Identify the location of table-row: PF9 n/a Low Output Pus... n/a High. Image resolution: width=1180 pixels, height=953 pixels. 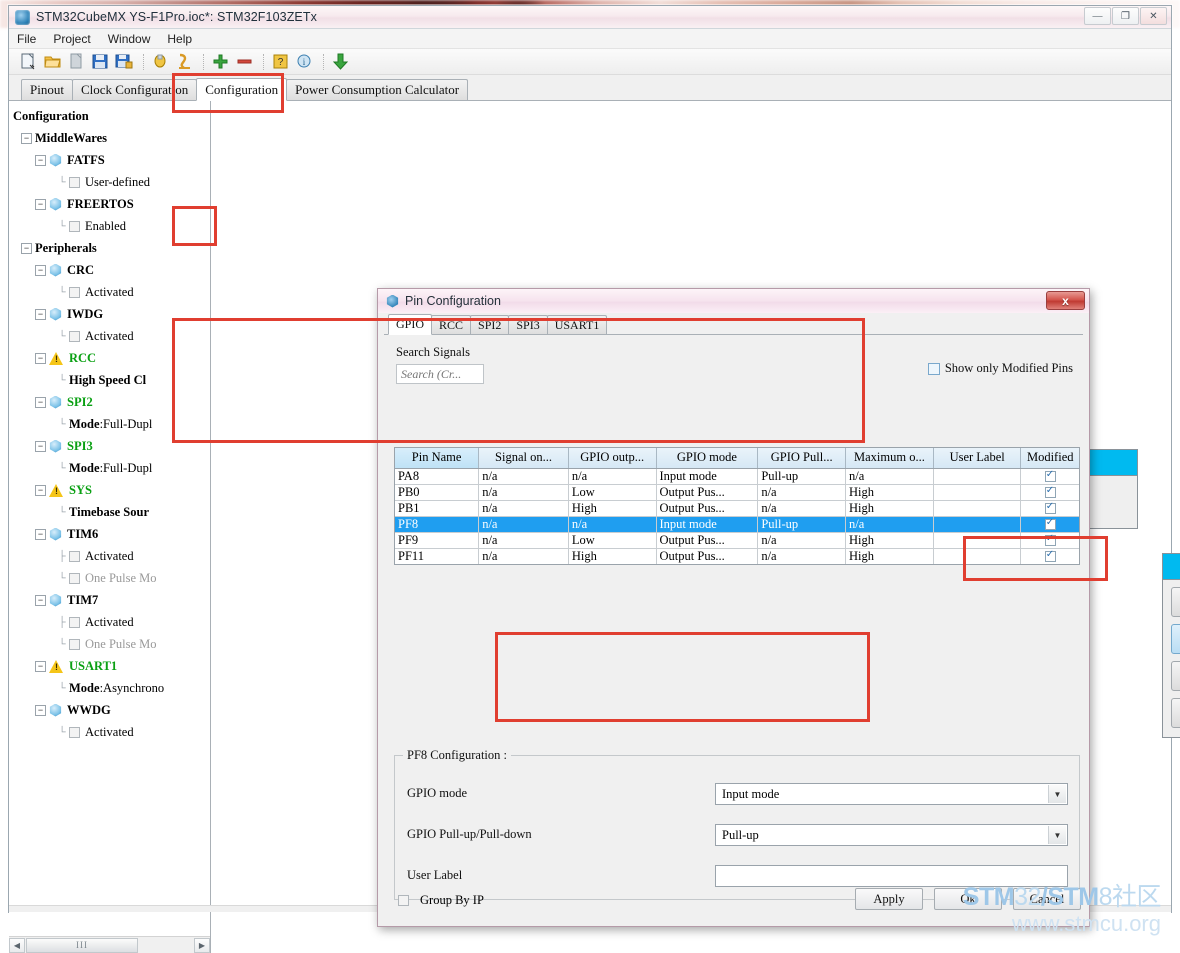
(737, 540).